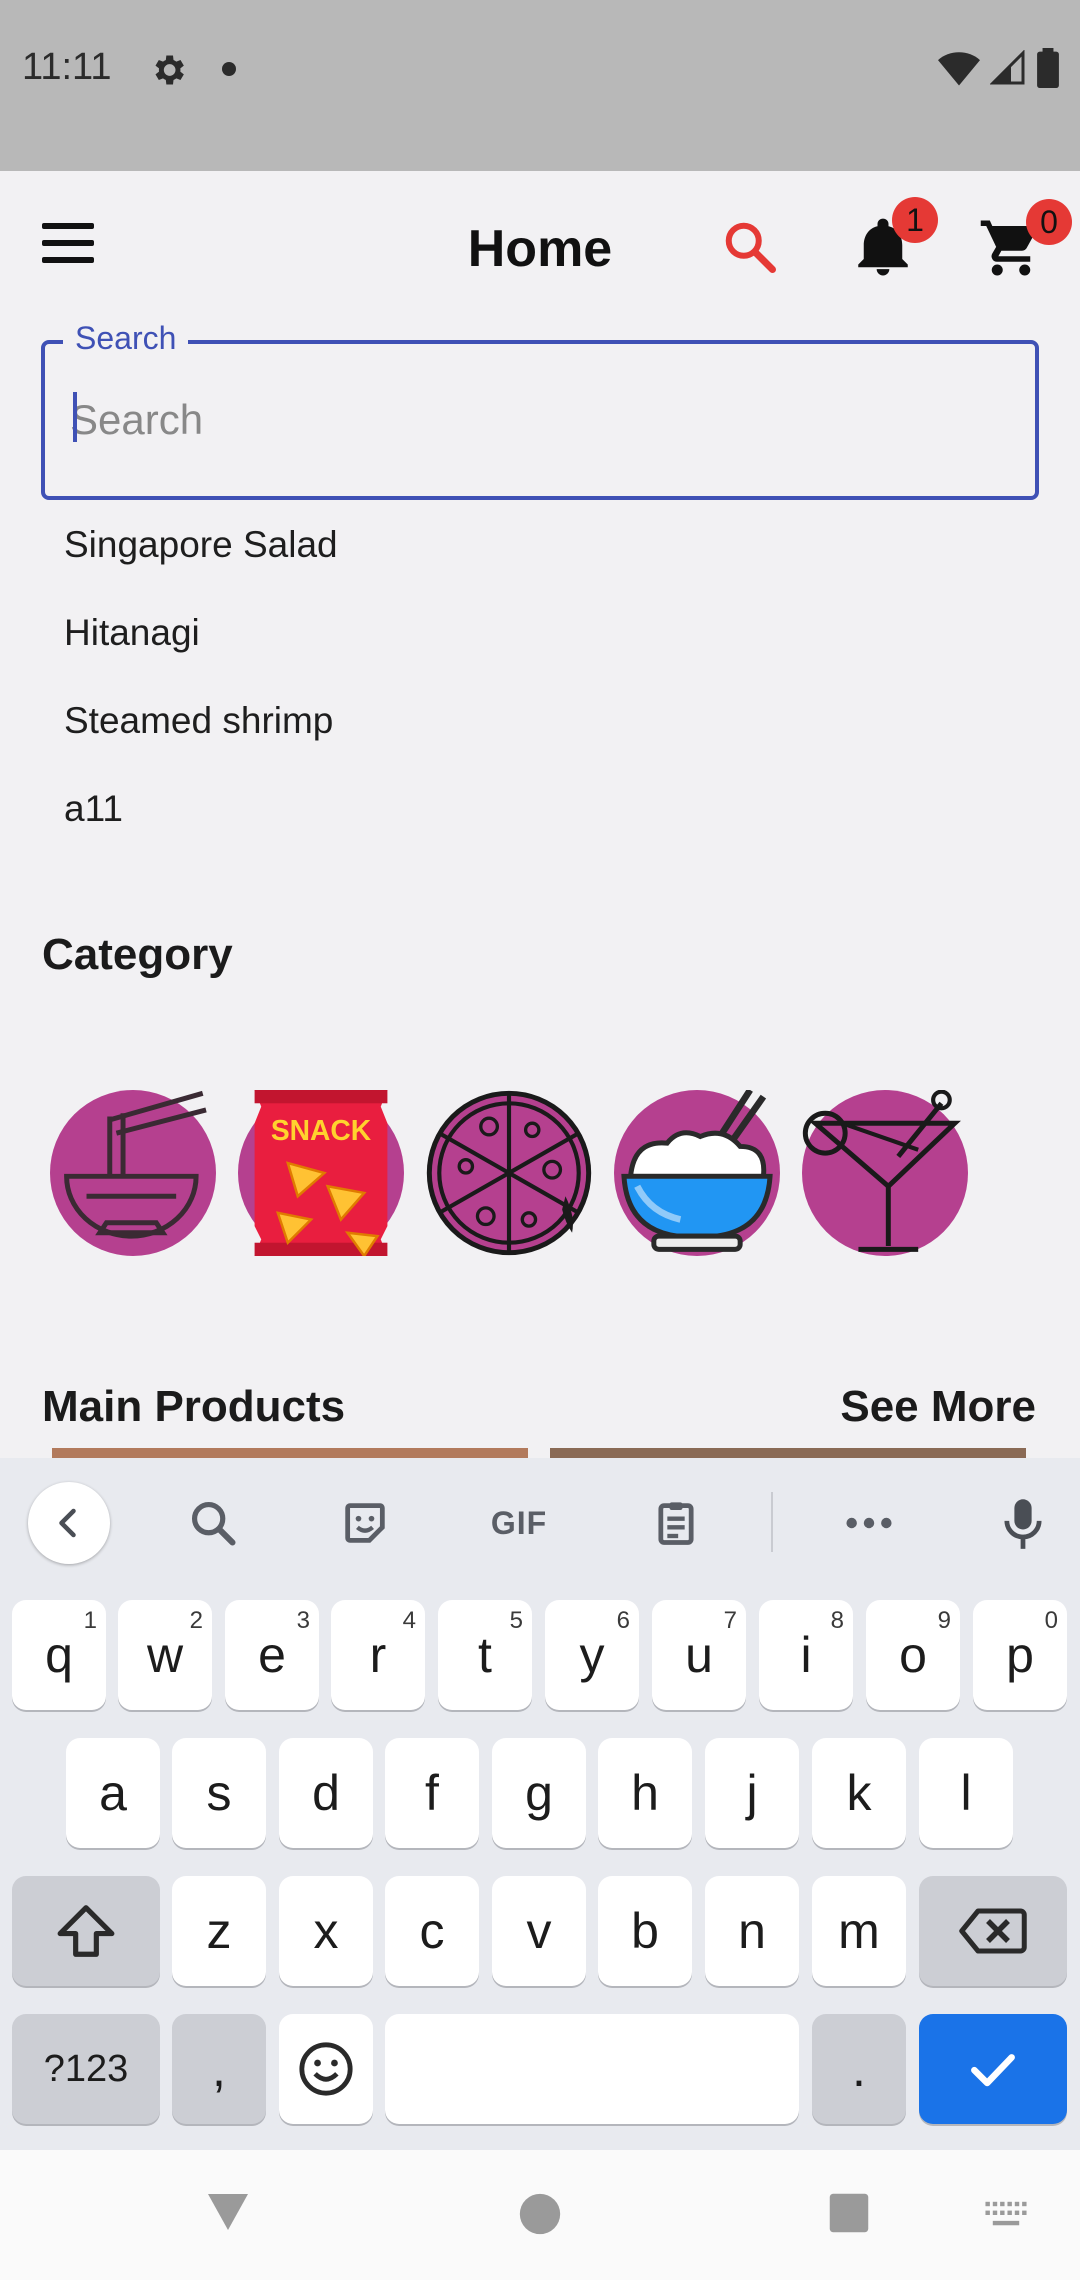 The width and height of the screenshot is (1080, 2280). Describe the element at coordinates (752, 1793) in the screenshot. I see `key-j: j` at that location.